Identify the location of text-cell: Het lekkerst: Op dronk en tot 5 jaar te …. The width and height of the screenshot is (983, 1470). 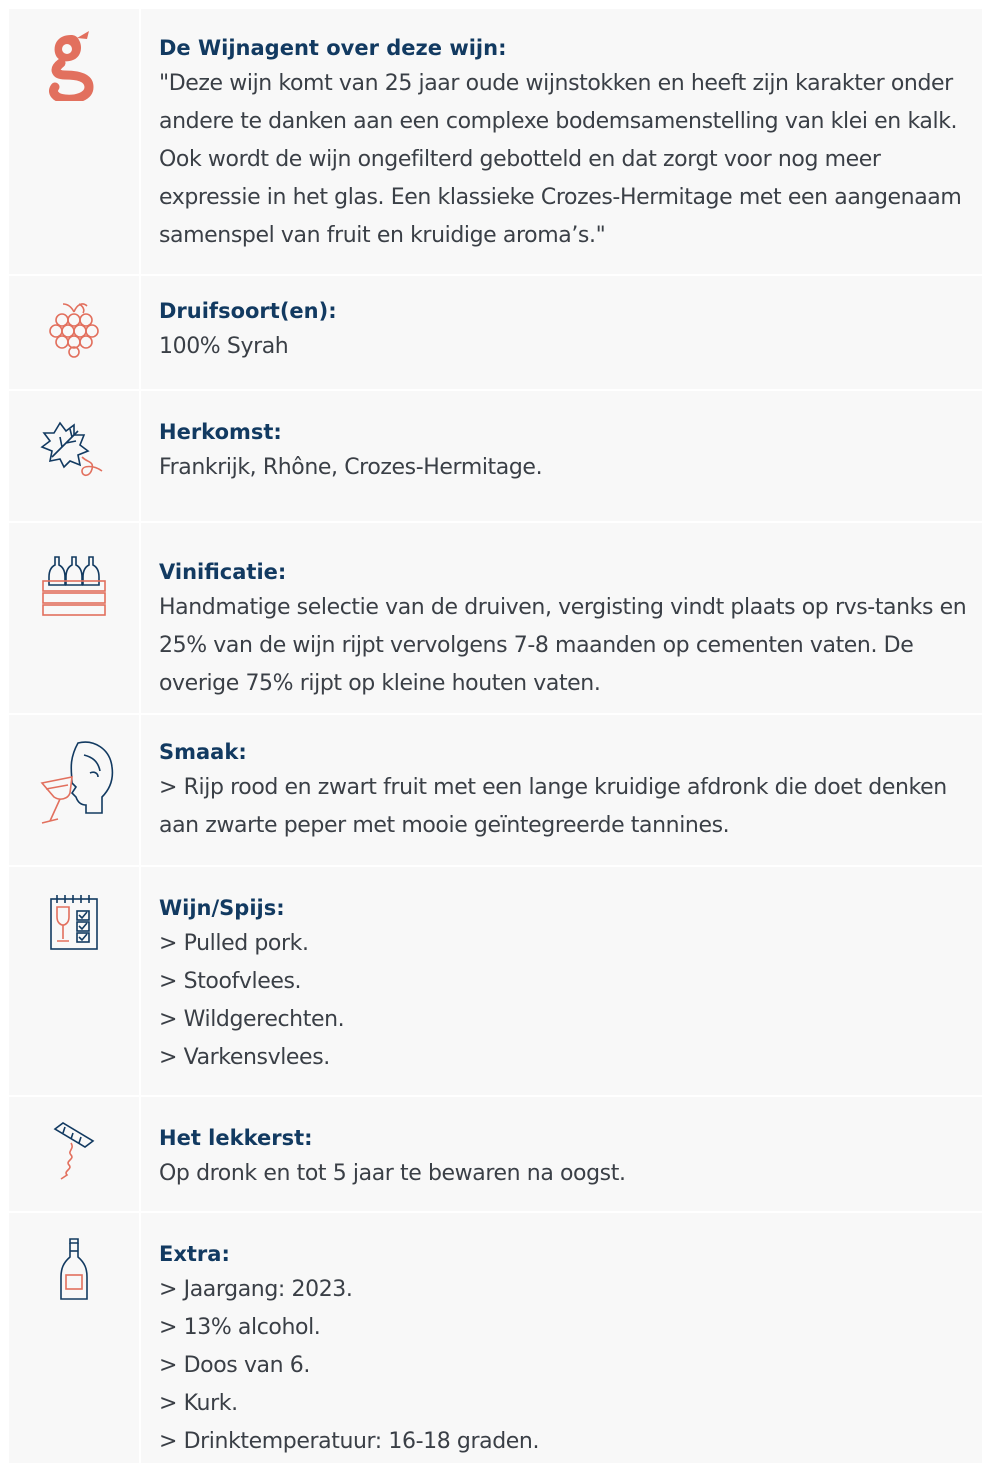
(561, 1154).